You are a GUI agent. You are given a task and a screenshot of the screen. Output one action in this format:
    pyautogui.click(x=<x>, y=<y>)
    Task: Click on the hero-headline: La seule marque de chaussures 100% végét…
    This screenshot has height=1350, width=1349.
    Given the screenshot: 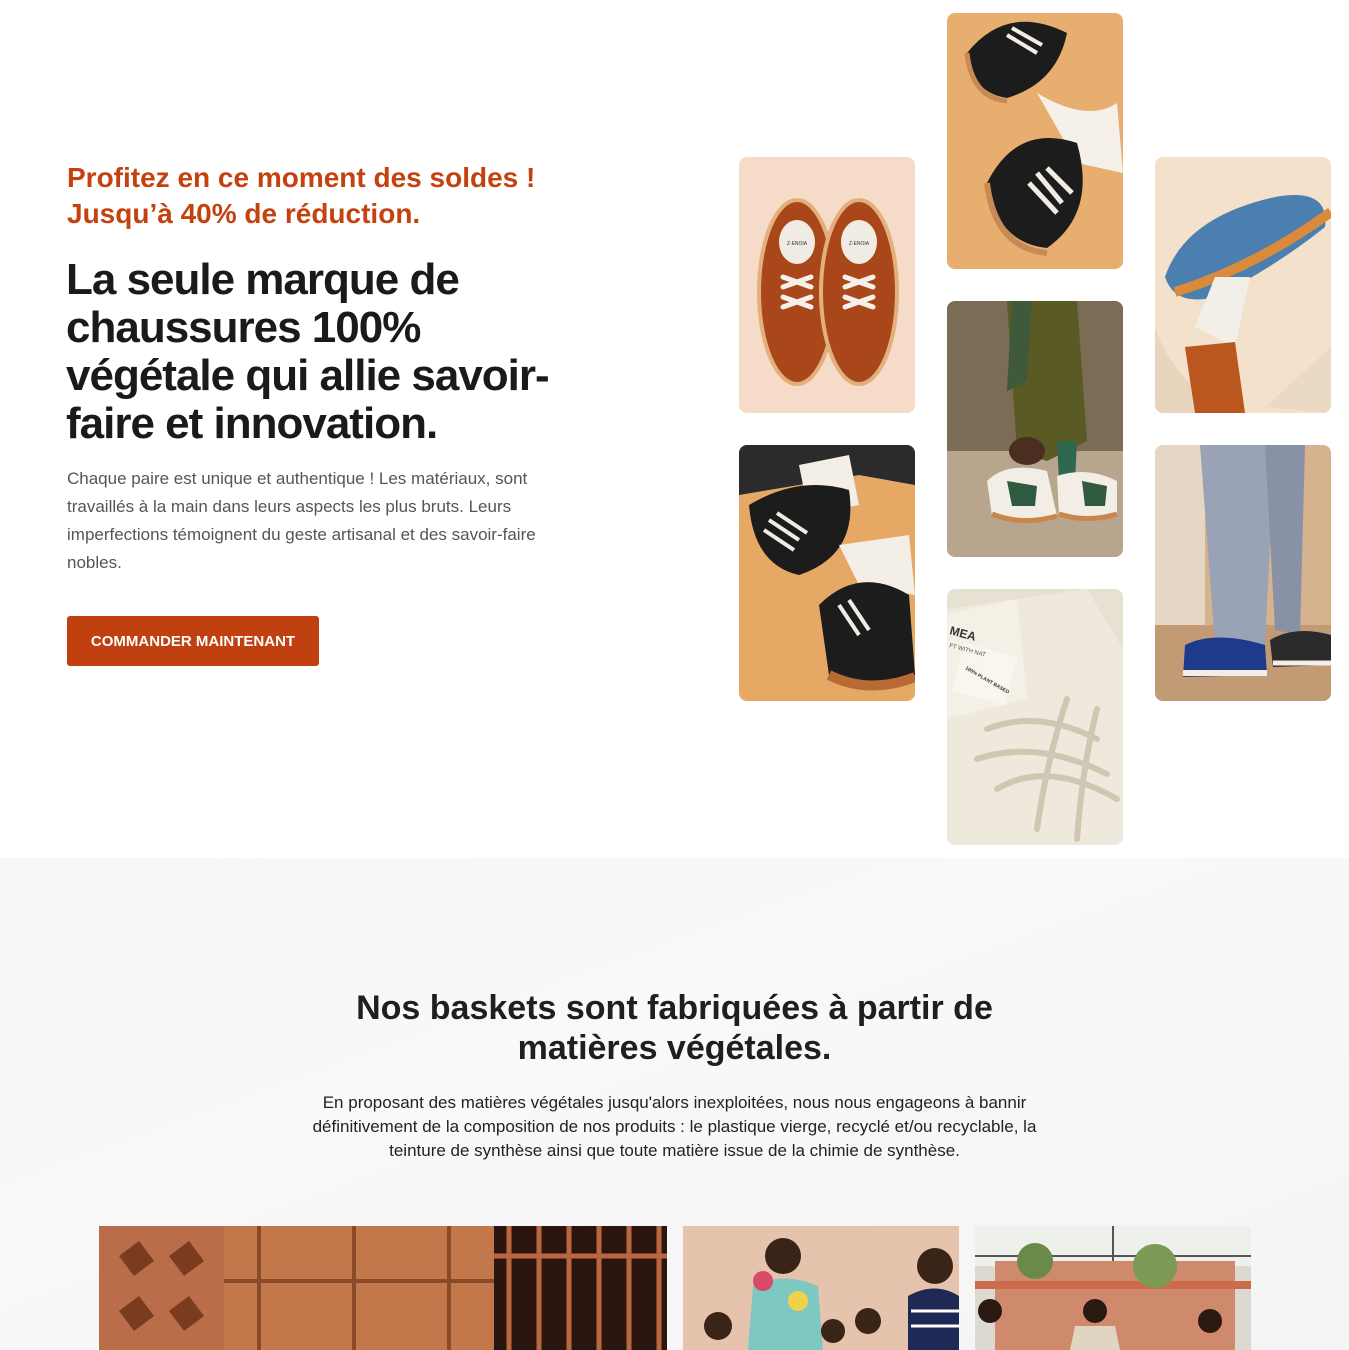 What is the action you would take?
    pyautogui.click(x=308, y=351)
    